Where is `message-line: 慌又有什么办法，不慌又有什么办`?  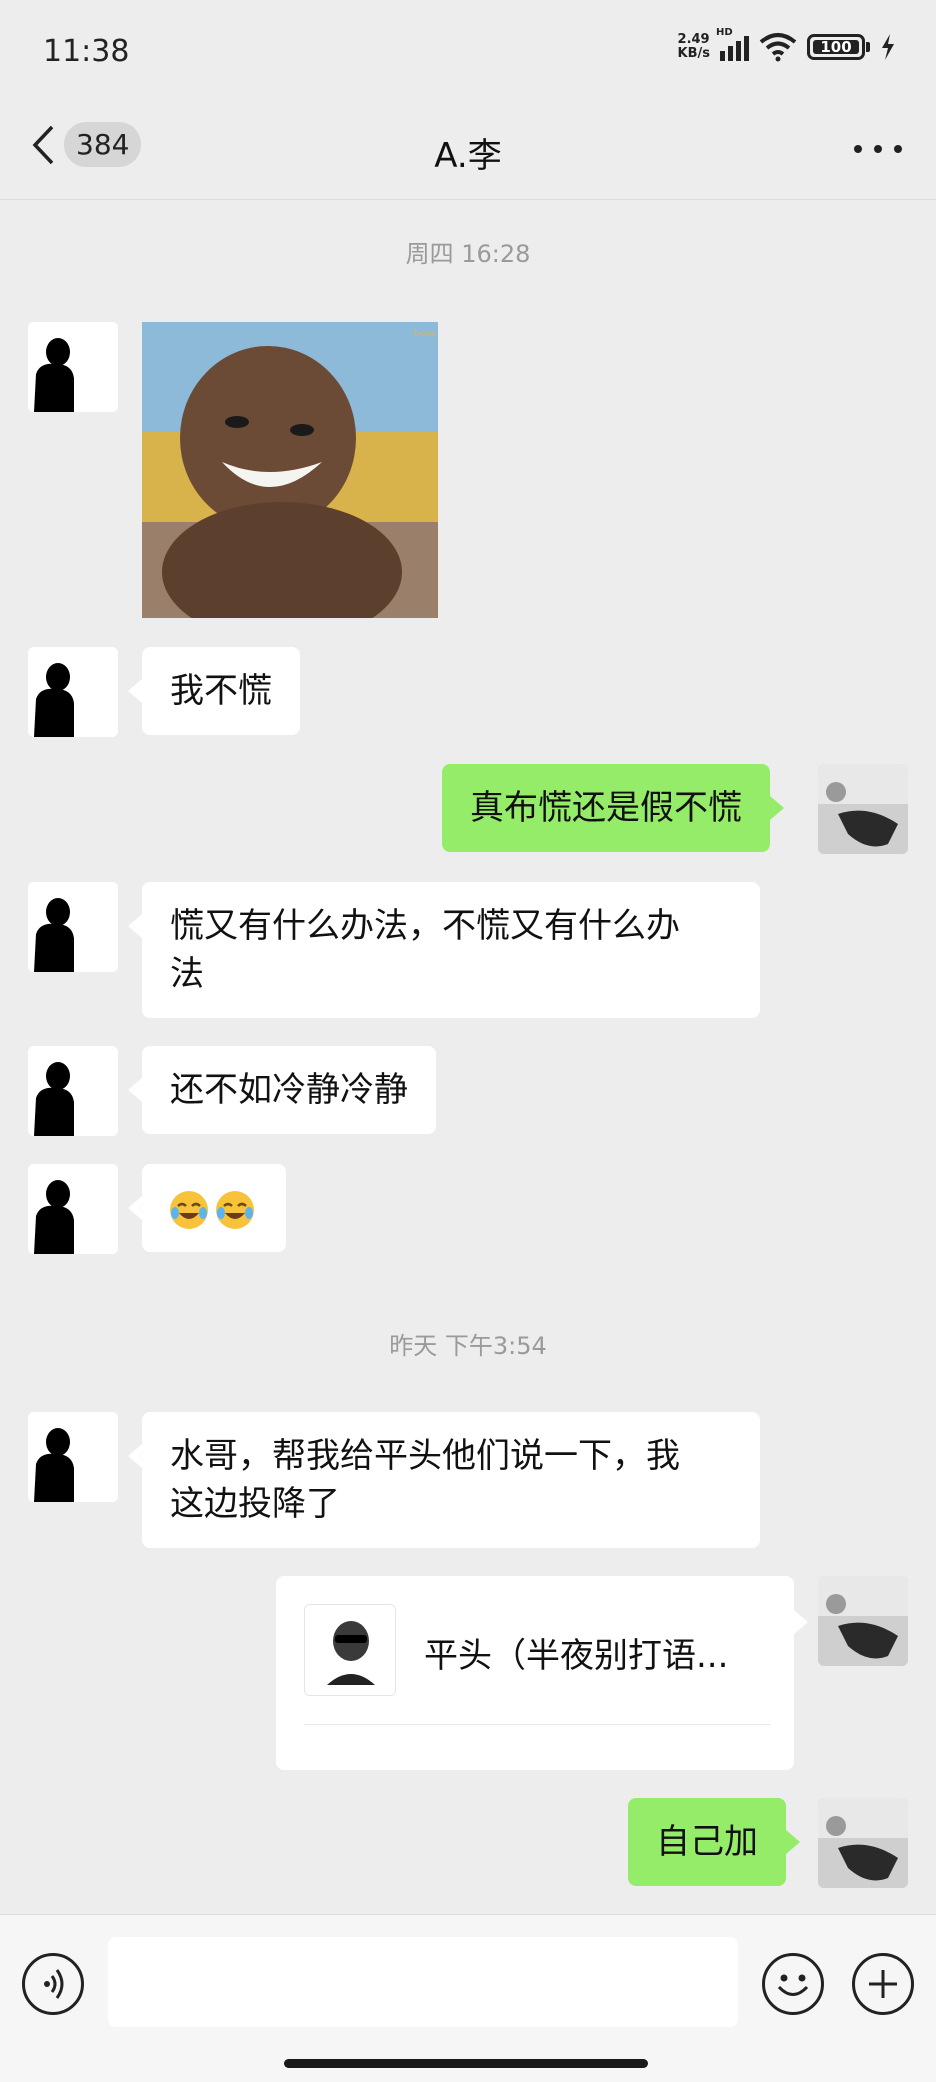
message-line: 慌又有什么办法，不慌又有什么办 is located at coordinates (425, 926).